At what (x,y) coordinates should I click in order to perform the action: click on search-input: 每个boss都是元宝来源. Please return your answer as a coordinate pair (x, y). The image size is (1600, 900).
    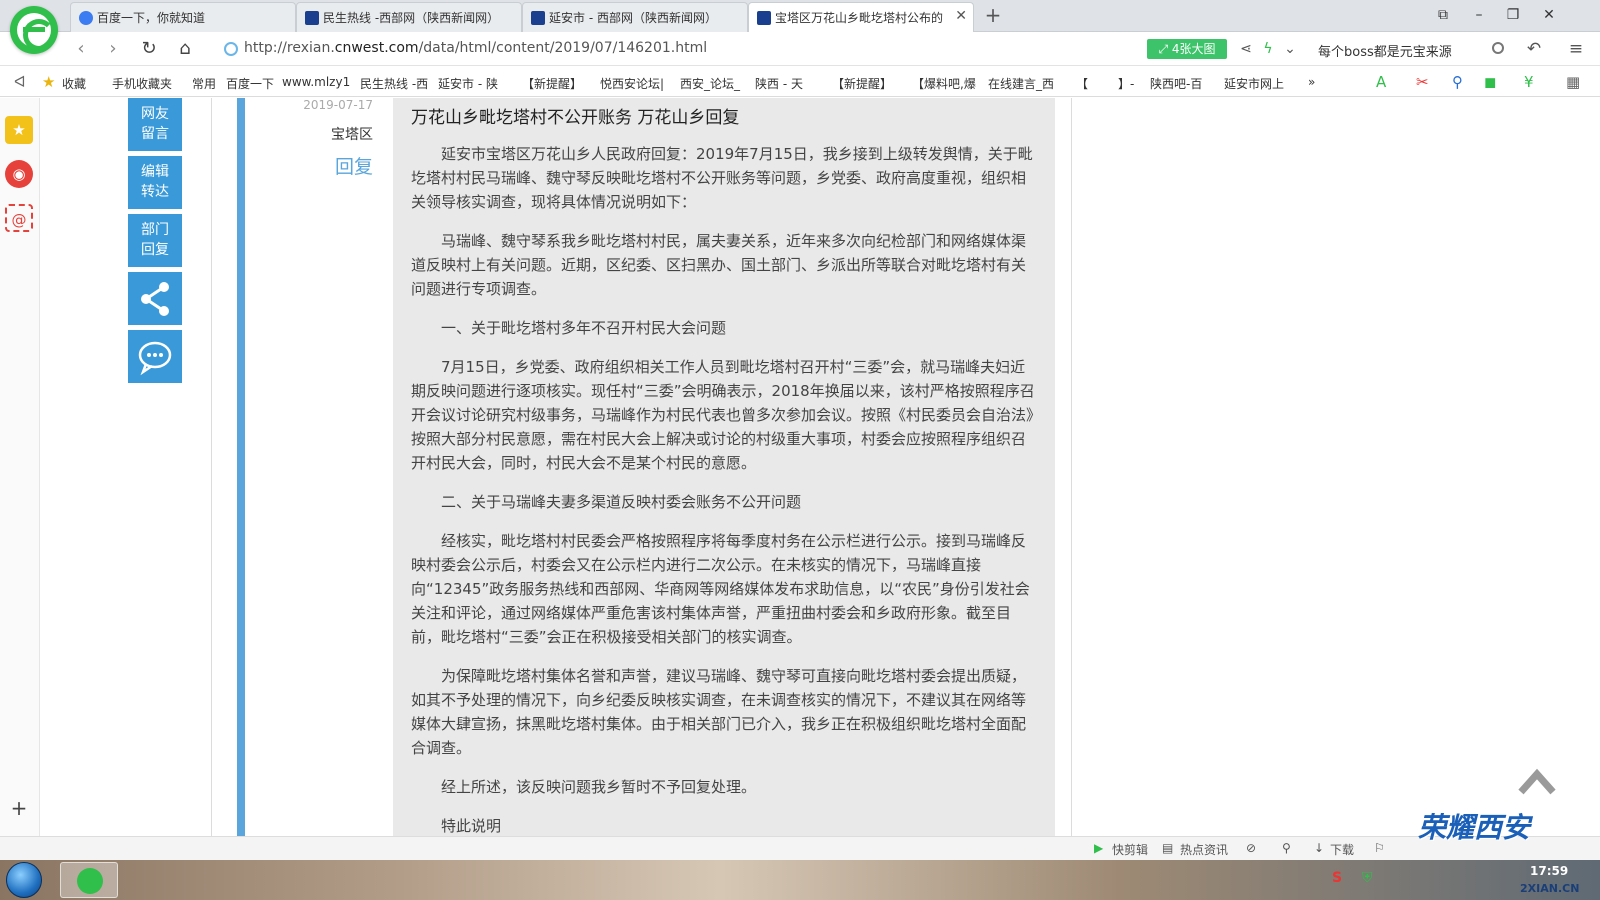
    Looking at the image, I should click on (1410, 49).